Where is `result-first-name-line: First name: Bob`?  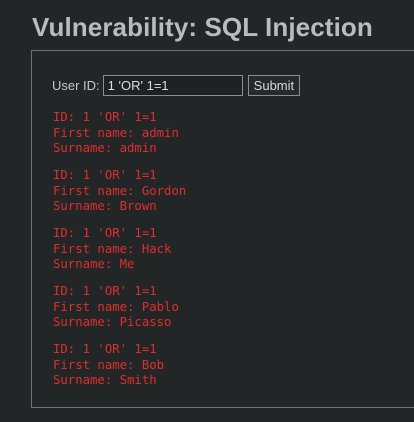
result-first-name-line: First name: Bob is located at coordinates (109, 364).